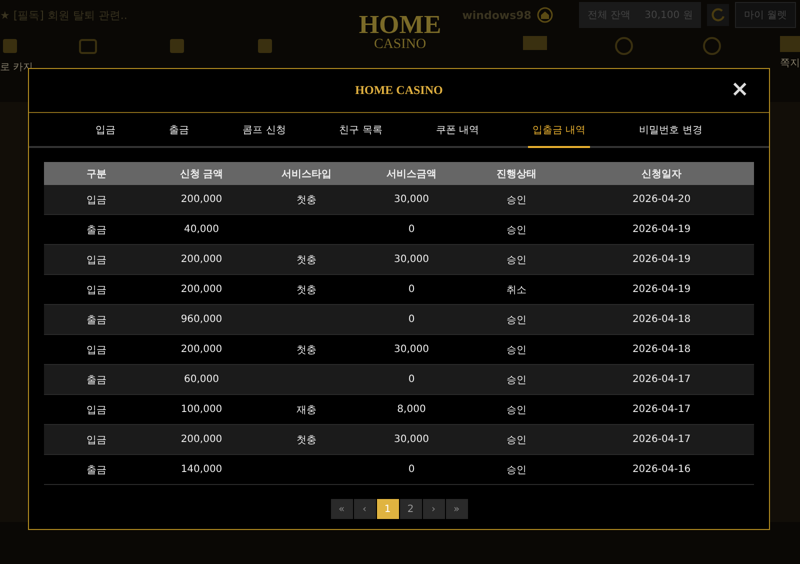 The image size is (800, 564). Describe the element at coordinates (433, 509) in the screenshot. I see `page-nav-button: ›` at that location.